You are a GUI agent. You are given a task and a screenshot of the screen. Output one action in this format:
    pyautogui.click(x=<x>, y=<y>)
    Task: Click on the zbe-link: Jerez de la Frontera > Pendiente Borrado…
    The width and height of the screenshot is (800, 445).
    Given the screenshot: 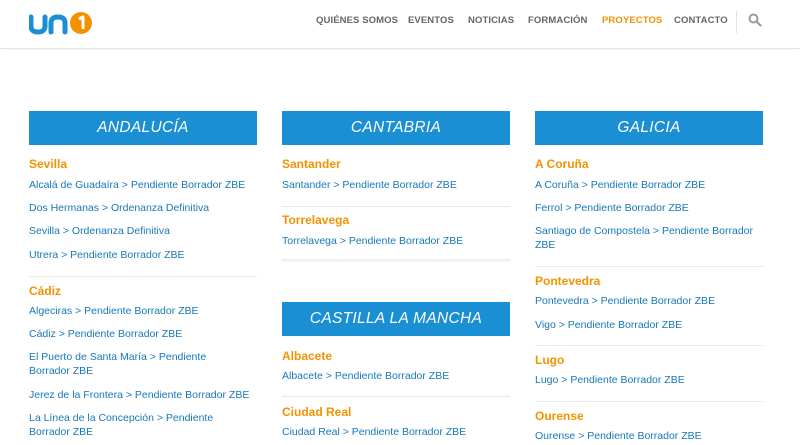 What is the action you would take?
    pyautogui.click(x=143, y=396)
    